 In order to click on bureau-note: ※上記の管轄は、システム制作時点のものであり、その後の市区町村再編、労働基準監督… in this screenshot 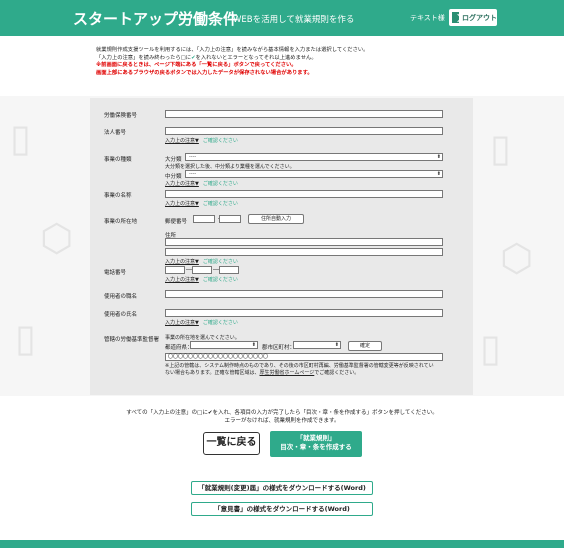, I will do `click(299, 369)`.